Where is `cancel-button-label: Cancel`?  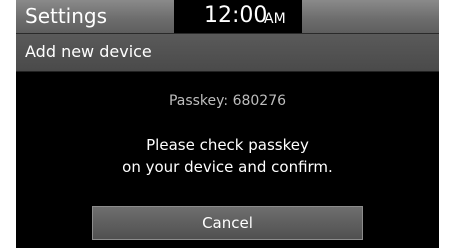 cancel-button-label: Cancel is located at coordinates (227, 223).